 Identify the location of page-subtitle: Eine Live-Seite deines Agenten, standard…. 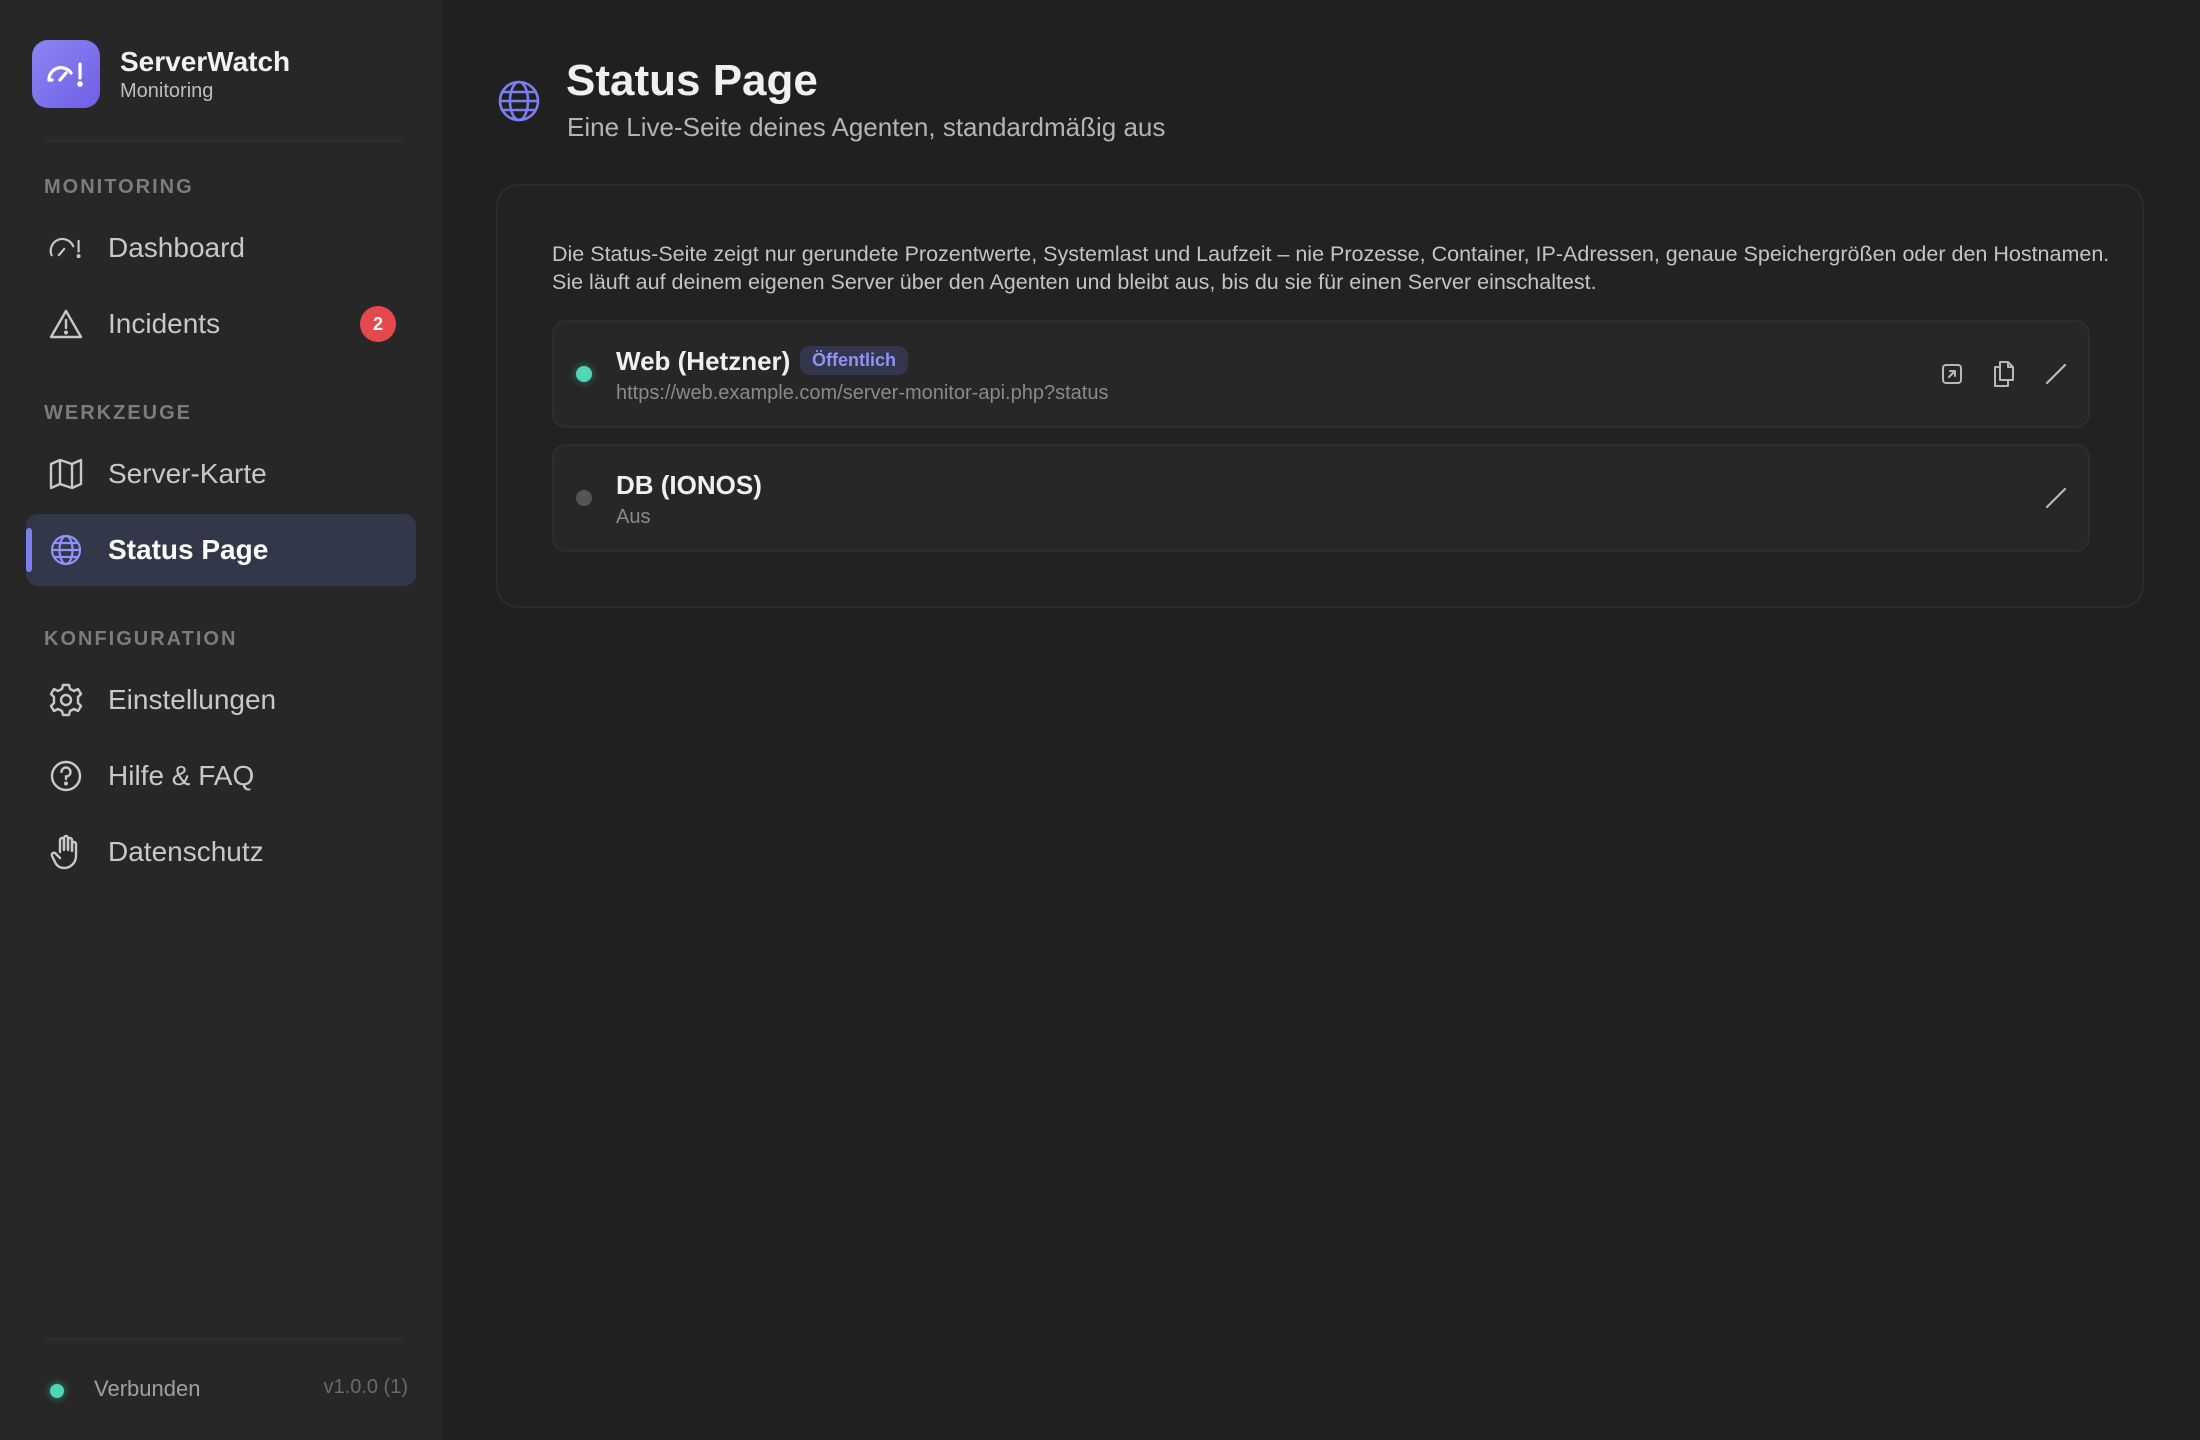
(866, 127).